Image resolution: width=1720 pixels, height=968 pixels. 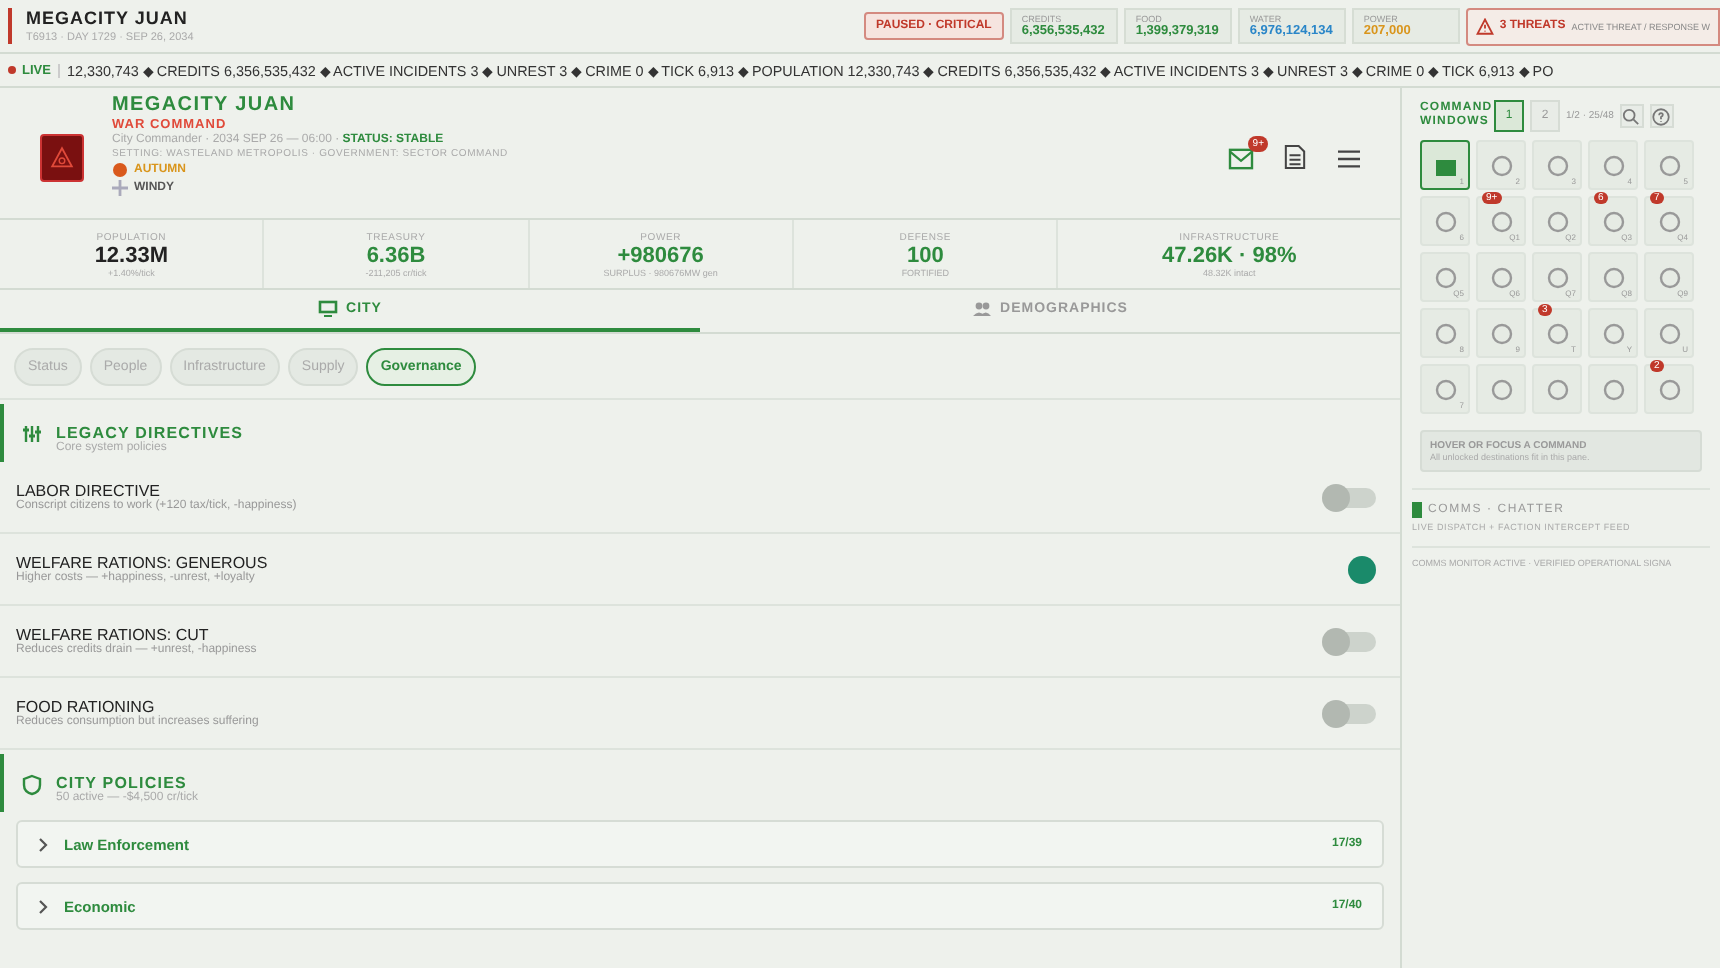 What do you see at coordinates (1349, 159) in the screenshot?
I see `menu-icon` at bounding box center [1349, 159].